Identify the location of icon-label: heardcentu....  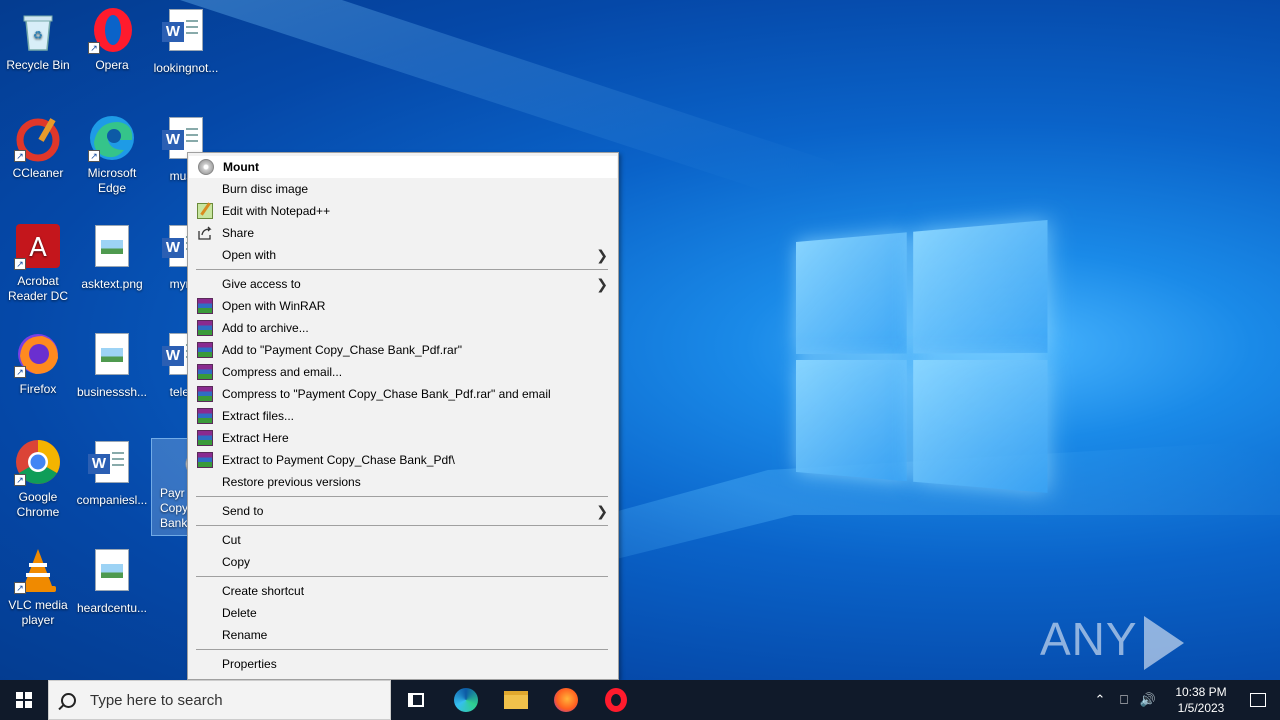
(112, 608).